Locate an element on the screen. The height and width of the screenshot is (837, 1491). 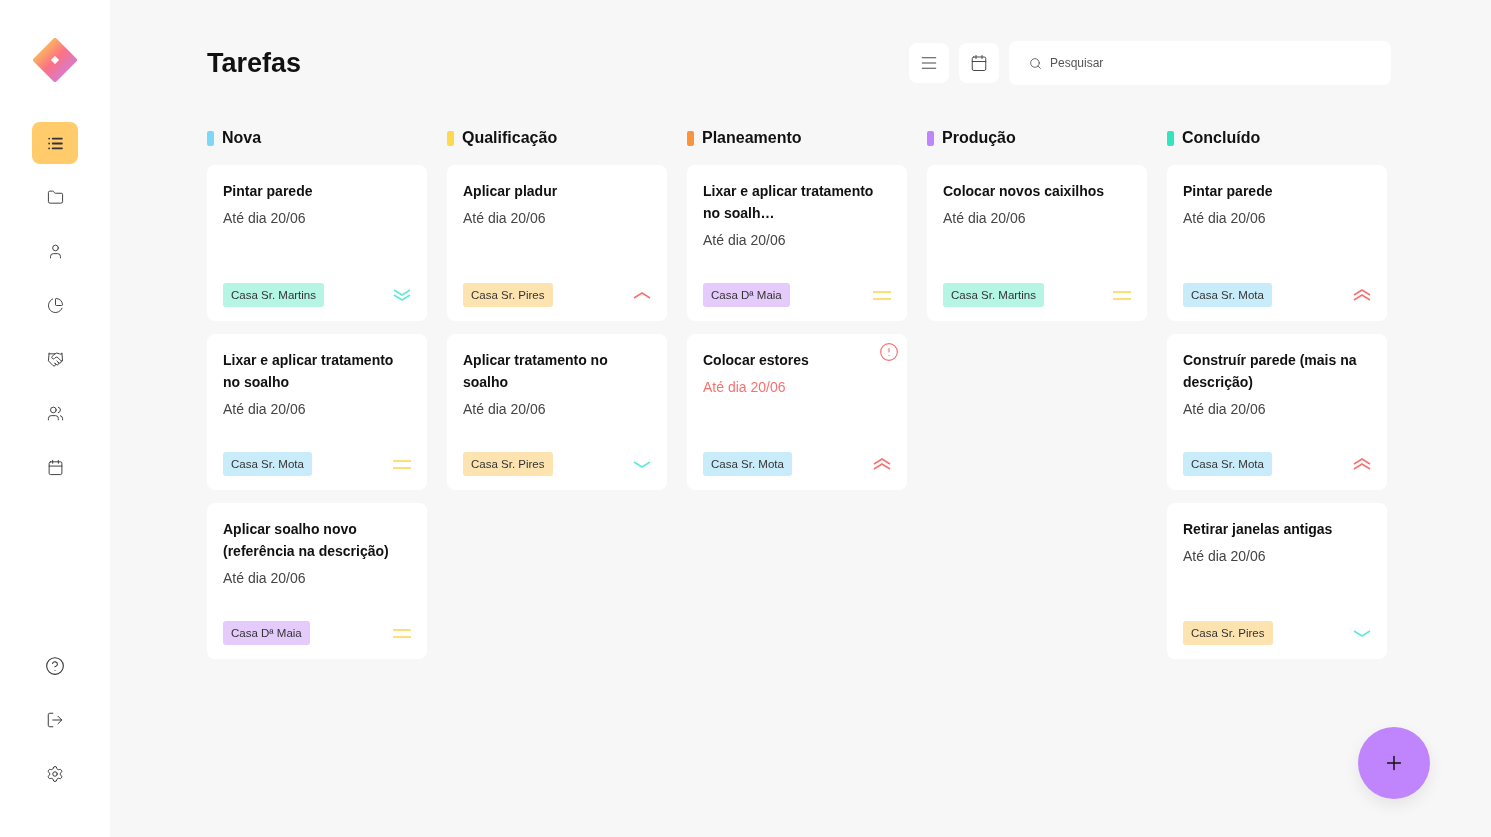
task-card: Pintar parede Até dia 20/06 Casa Sr. Martins is located at coordinates (317, 243).